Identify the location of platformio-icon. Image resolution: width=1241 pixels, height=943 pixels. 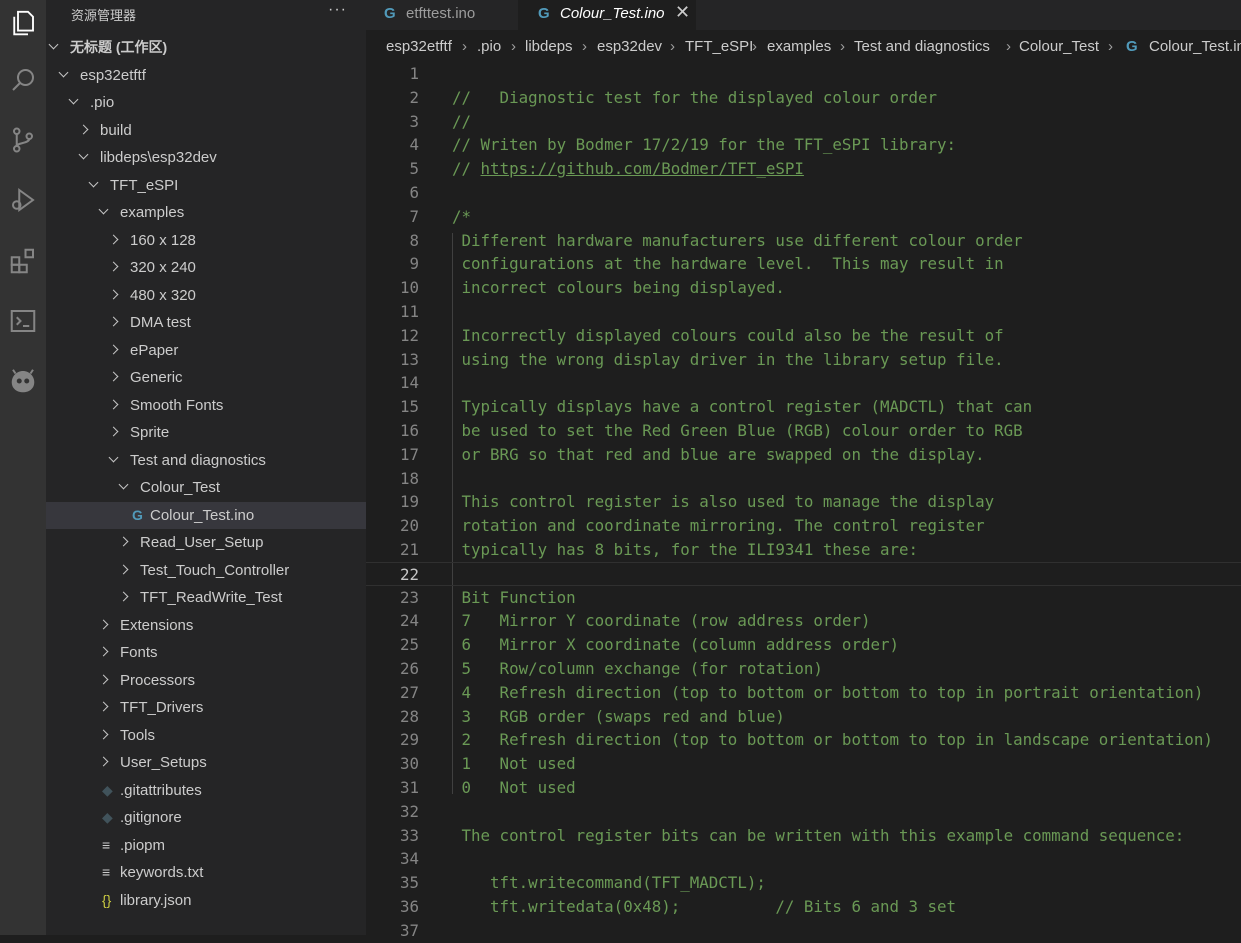
(23, 381).